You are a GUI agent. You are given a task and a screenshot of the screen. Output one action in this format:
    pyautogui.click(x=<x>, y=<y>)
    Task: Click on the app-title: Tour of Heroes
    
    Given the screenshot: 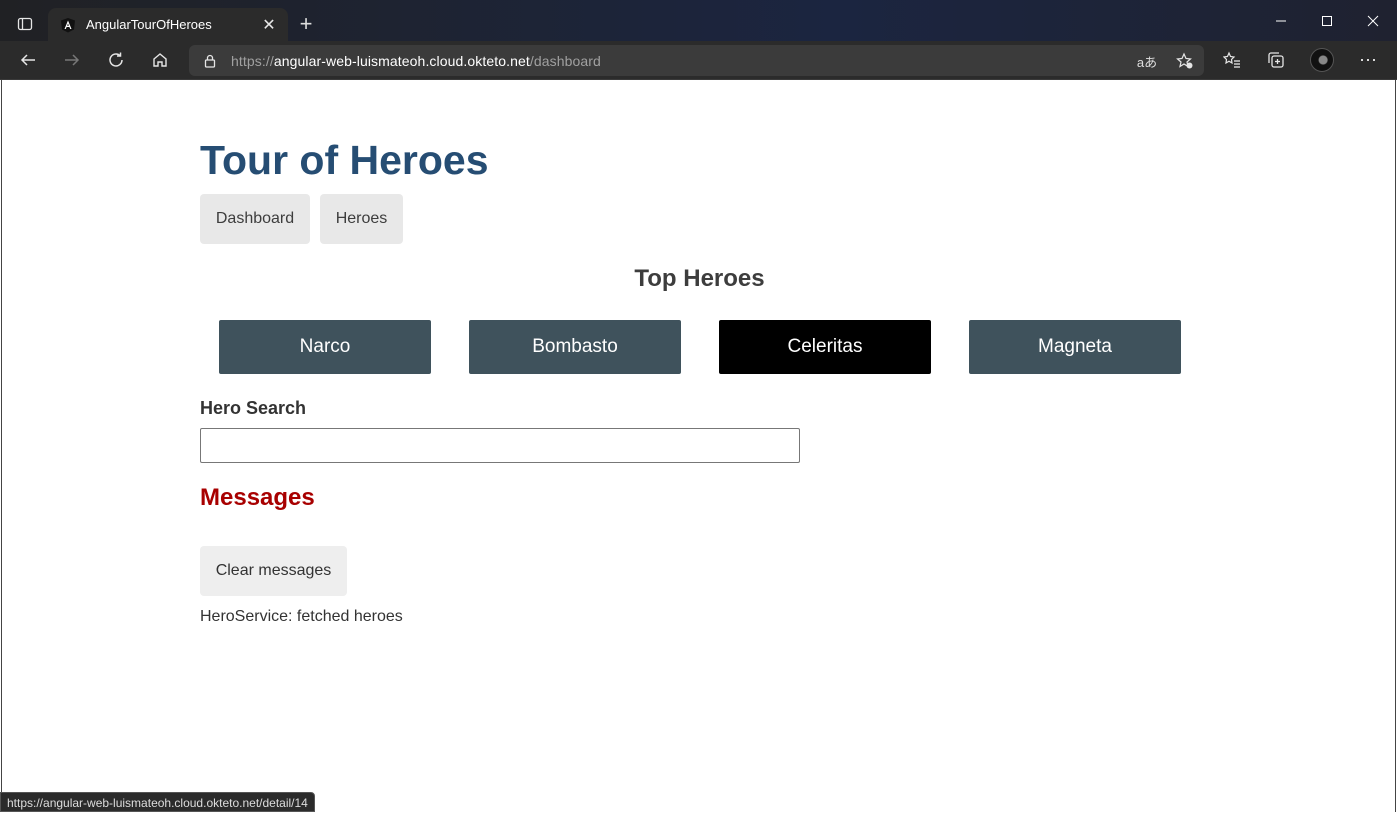 What is the action you would take?
    pyautogui.click(x=344, y=160)
    